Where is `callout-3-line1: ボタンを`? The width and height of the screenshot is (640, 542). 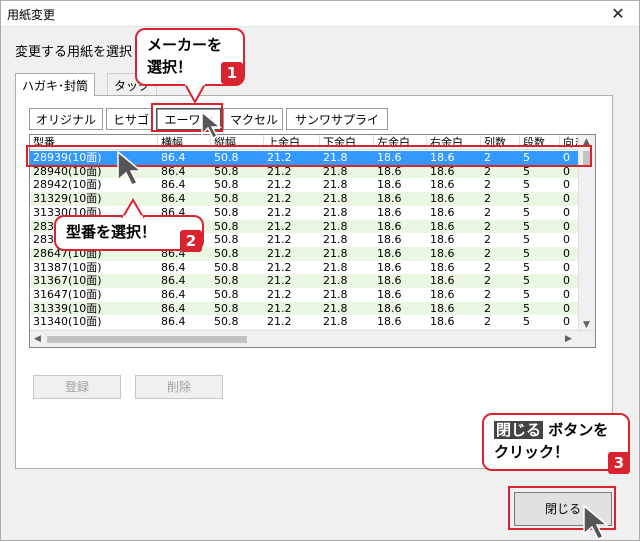 callout-3-line1: ボタンを is located at coordinates (576, 430).